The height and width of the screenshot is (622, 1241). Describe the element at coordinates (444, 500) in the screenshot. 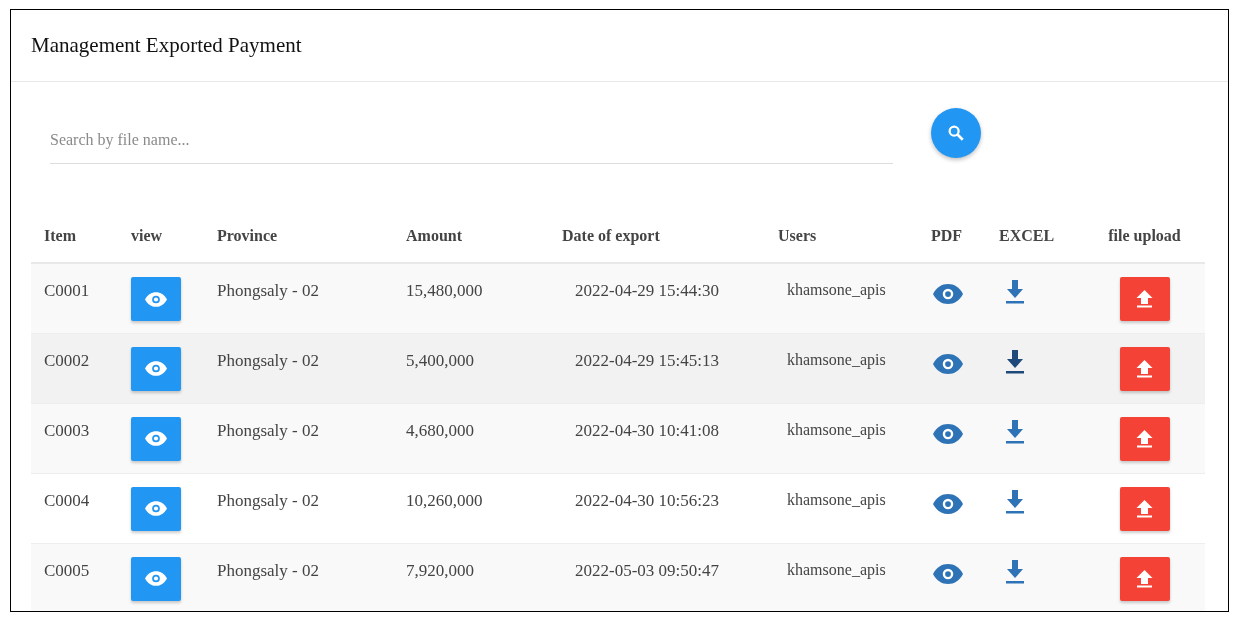

I see `table-cell: 10,260,000` at that location.